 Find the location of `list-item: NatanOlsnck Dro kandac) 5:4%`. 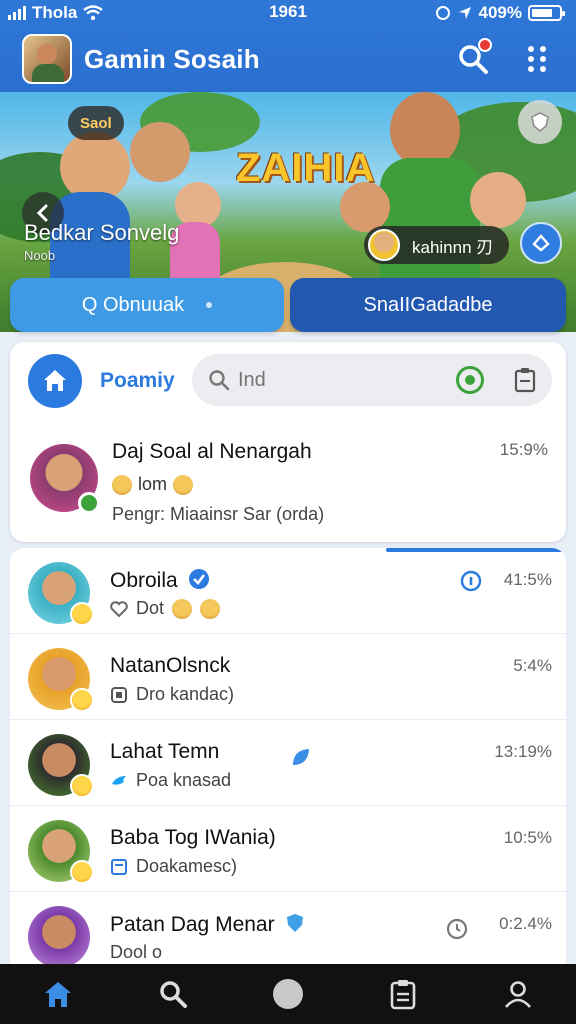

list-item: NatanOlsnck Dro kandac) 5:4% is located at coordinates (288, 677).